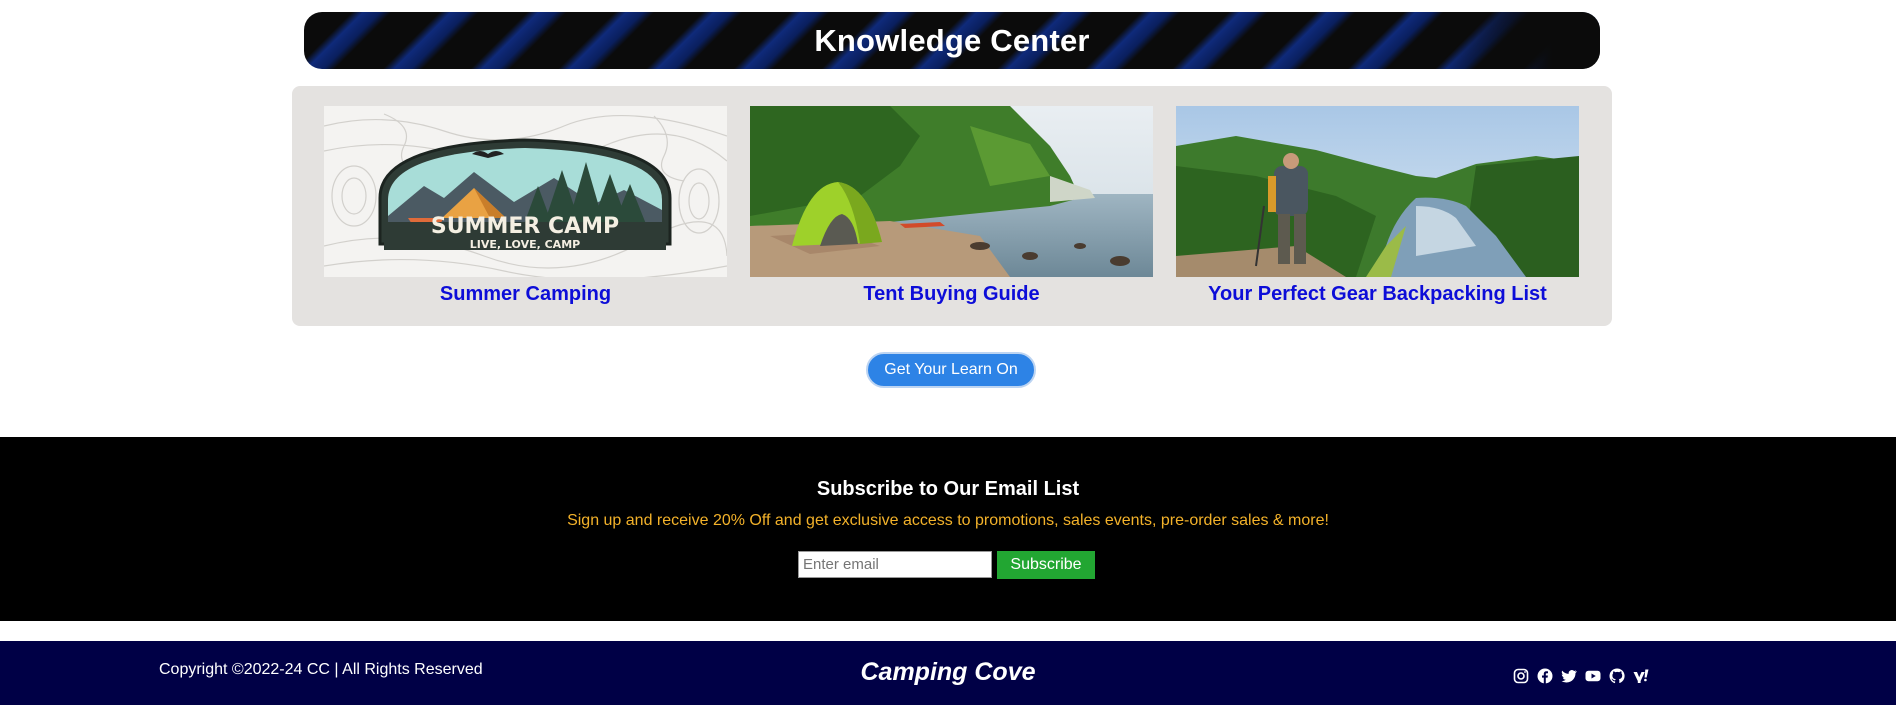 Image resolution: width=1896 pixels, height=705 pixels. What do you see at coordinates (1377, 191) in the screenshot?
I see `backpacker-river-image` at bounding box center [1377, 191].